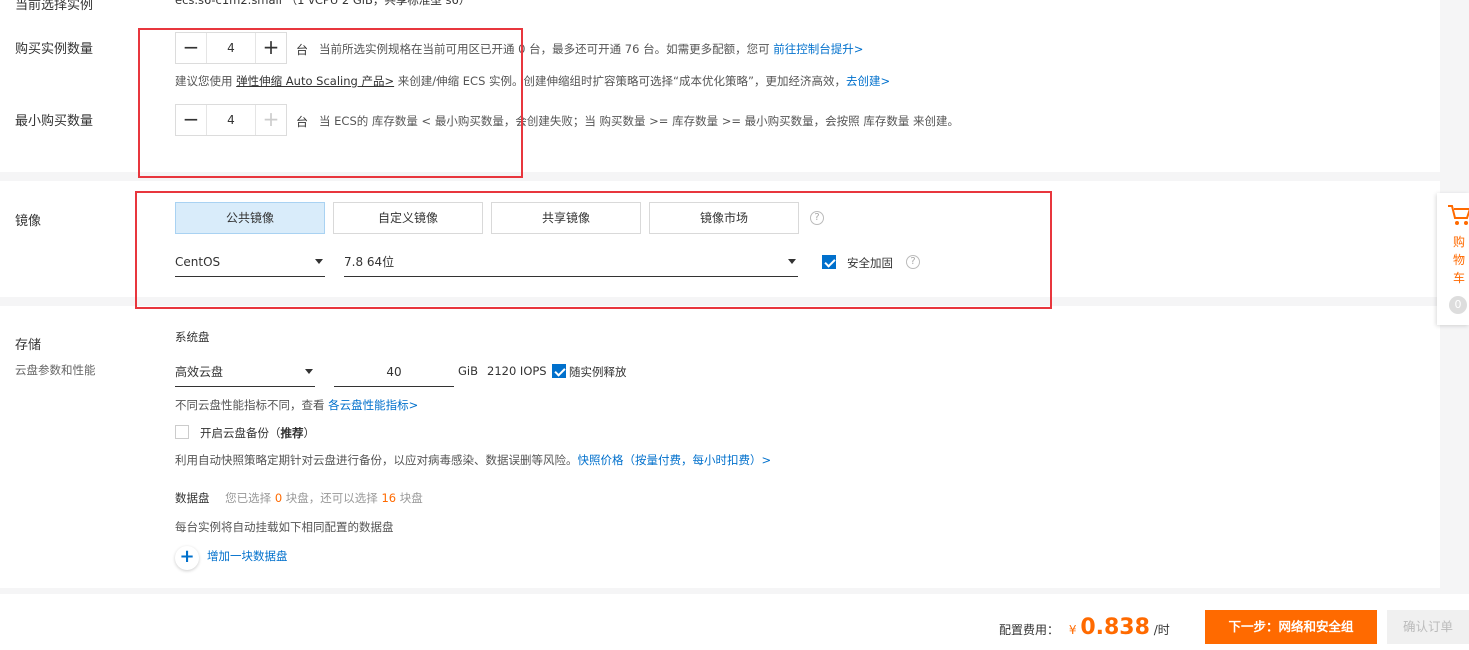 The image size is (1469, 650). Describe the element at coordinates (517, 371) in the screenshot. I see `disk-iops: 2120 IOPS` at that location.